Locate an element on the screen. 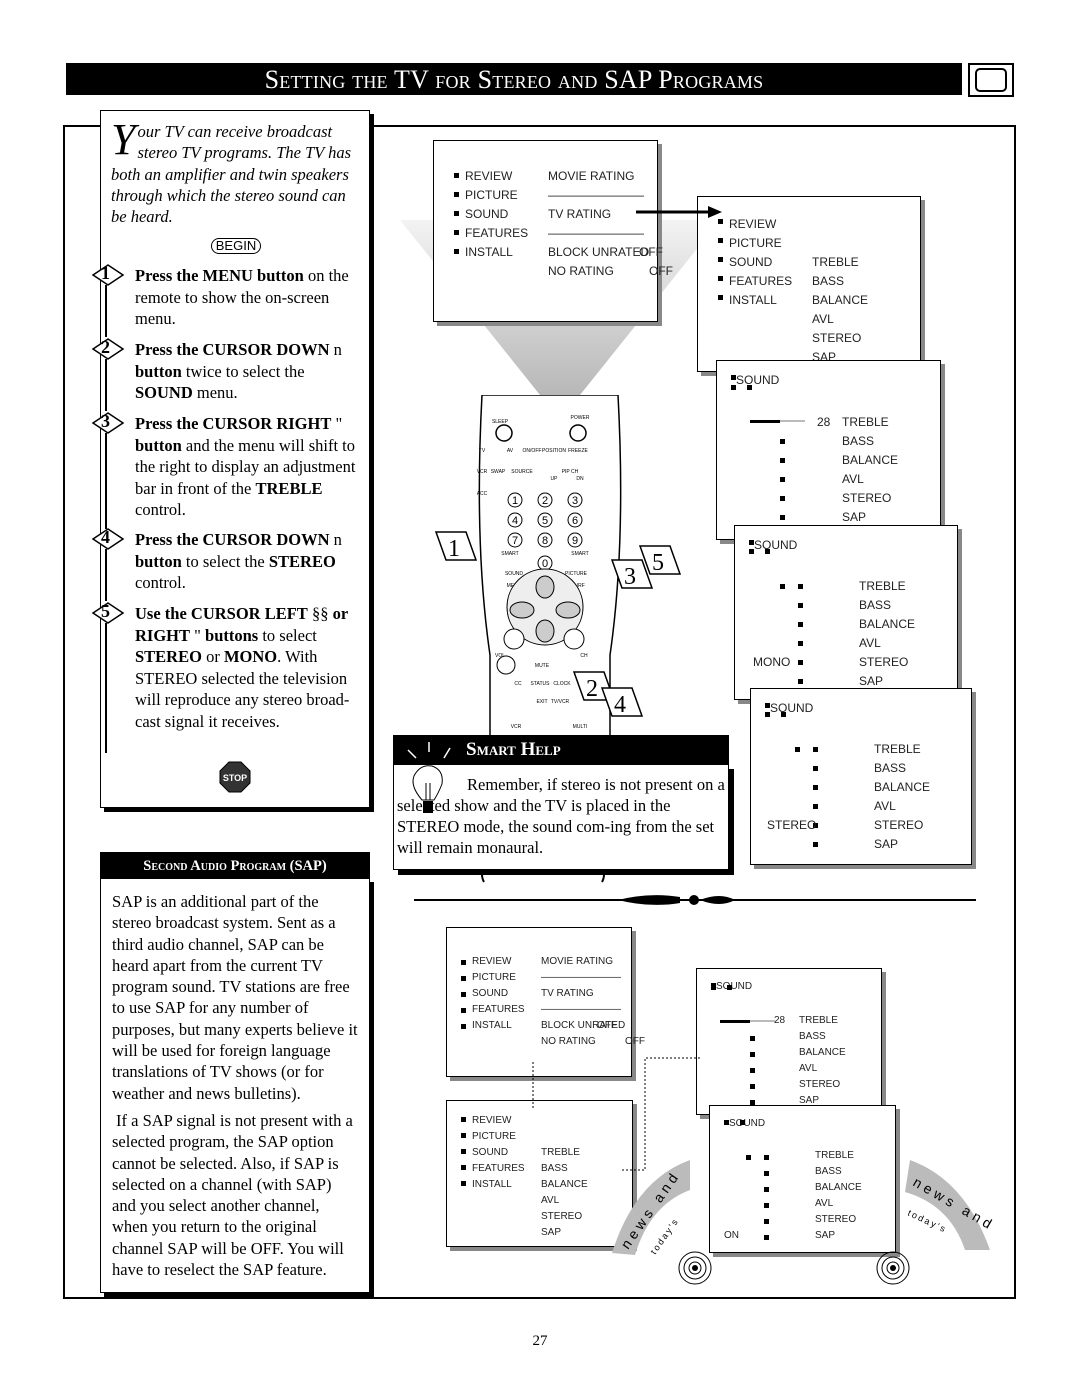 The image size is (1080, 1397). menu-item: BASS is located at coordinates (875, 605).